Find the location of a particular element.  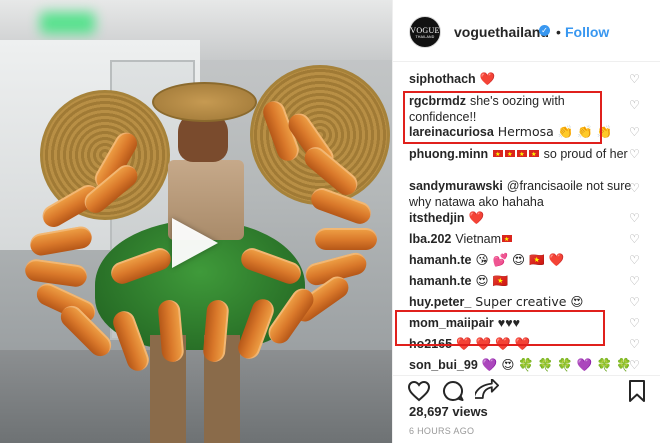

comment-text: Super creative 😍 is located at coordinates (529, 301).